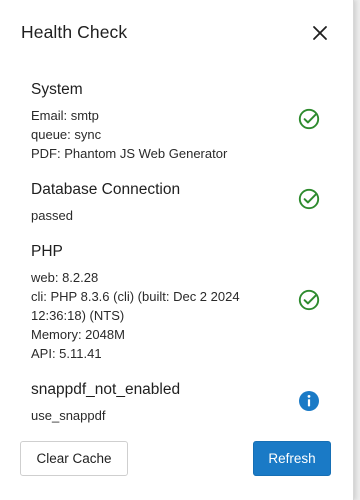 Image resolution: width=360 pixels, height=500 pixels. I want to click on close-button, so click(320, 33).